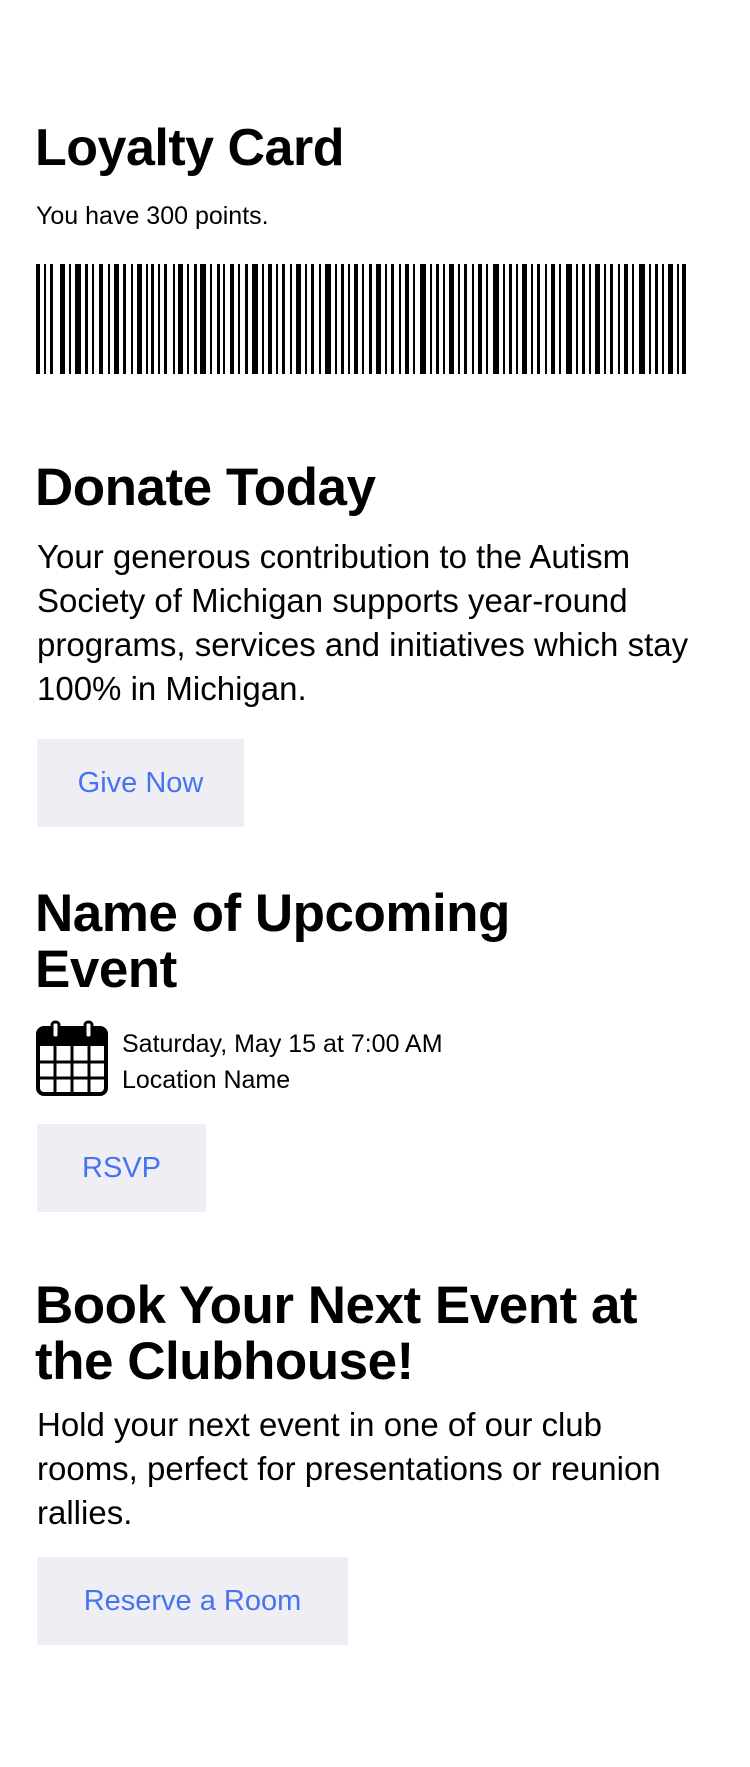 The width and height of the screenshot is (750, 1767). I want to click on barcode, so click(361, 319).